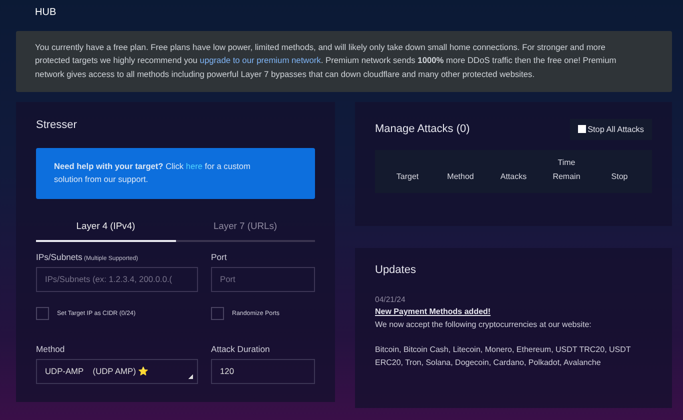 Image resolution: width=683 pixels, height=420 pixels. Describe the element at coordinates (567, 169) in the screenshot. I see `column-header: Time Remain` at that location.